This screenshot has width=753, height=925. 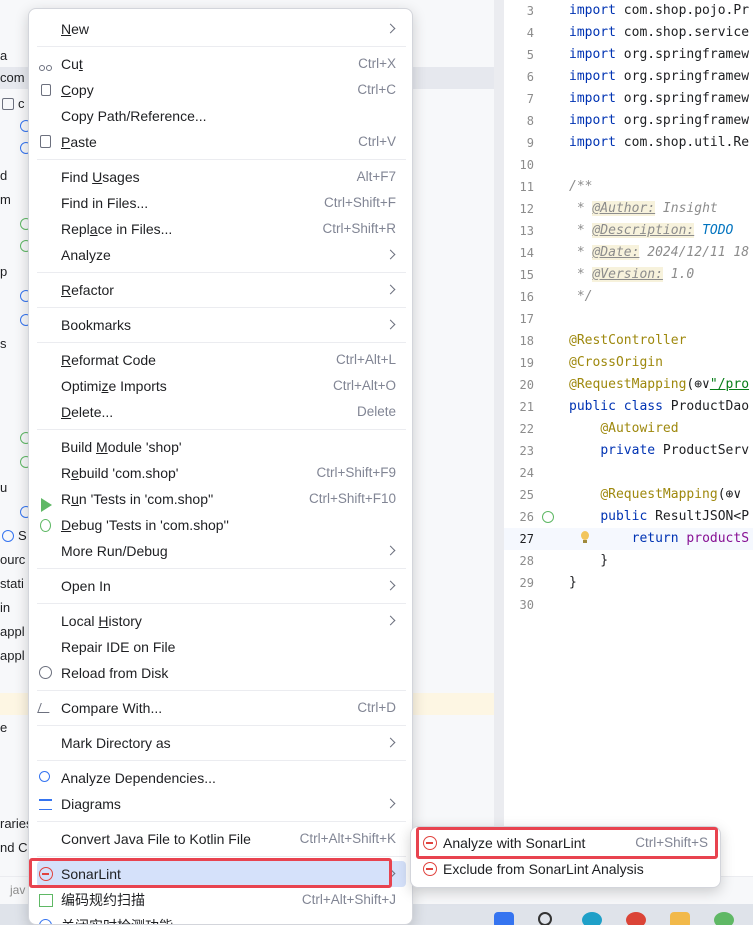 What do you see at coordinates (221, 90) in the screenshot?
I see `menu-item-copy: Copy Ctrl+C` at bounding box center [221, 90].